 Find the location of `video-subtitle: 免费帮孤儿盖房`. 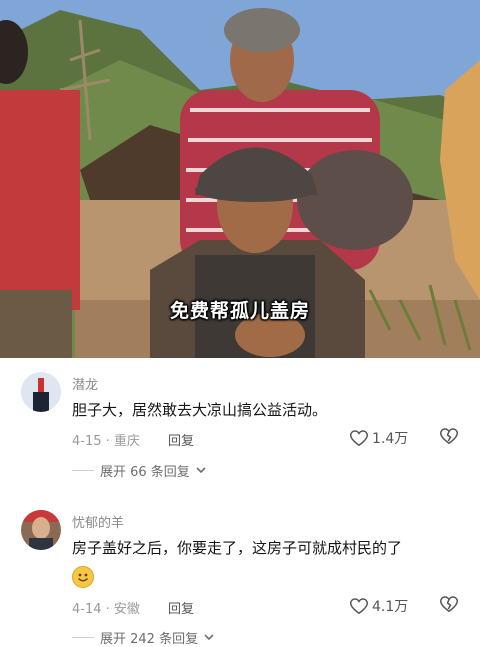

video-subtitle: 免费帮孤儿盖房 is located at coordinates (239, 311).